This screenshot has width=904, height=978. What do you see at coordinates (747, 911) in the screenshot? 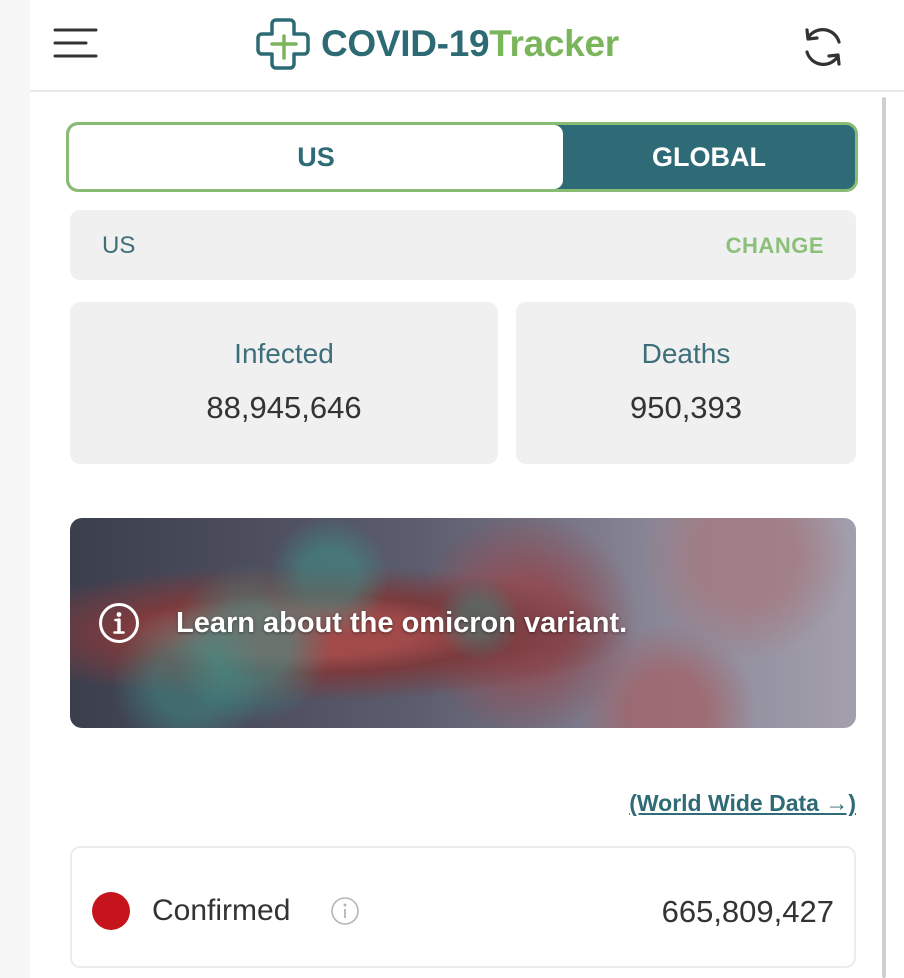
I see `confirmed-value: 665,809,427` at bounding box center [747, 911].